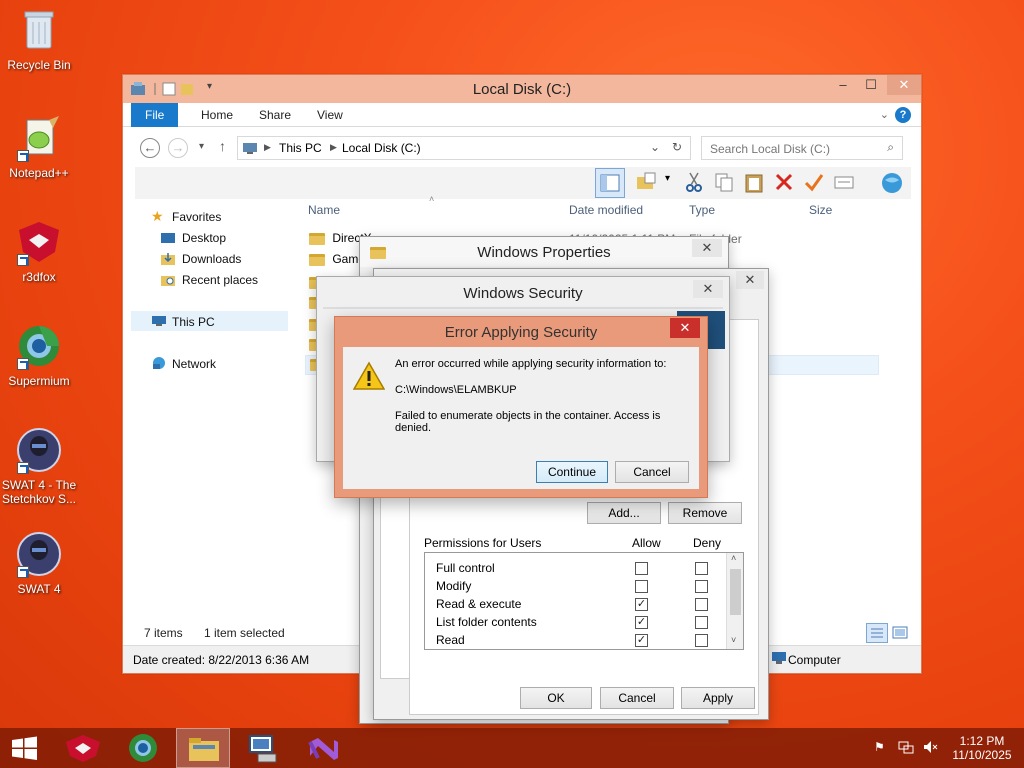 This screenshot has height=768, width=1024. I want to click on nav-network: Network, so click(194, 364).